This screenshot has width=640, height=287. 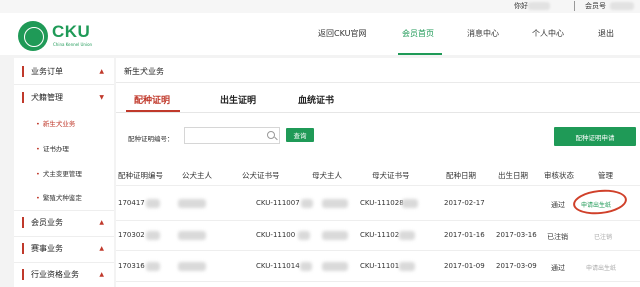 I want to click on cancelled-action: 已注销, so click(x=603, y=237).